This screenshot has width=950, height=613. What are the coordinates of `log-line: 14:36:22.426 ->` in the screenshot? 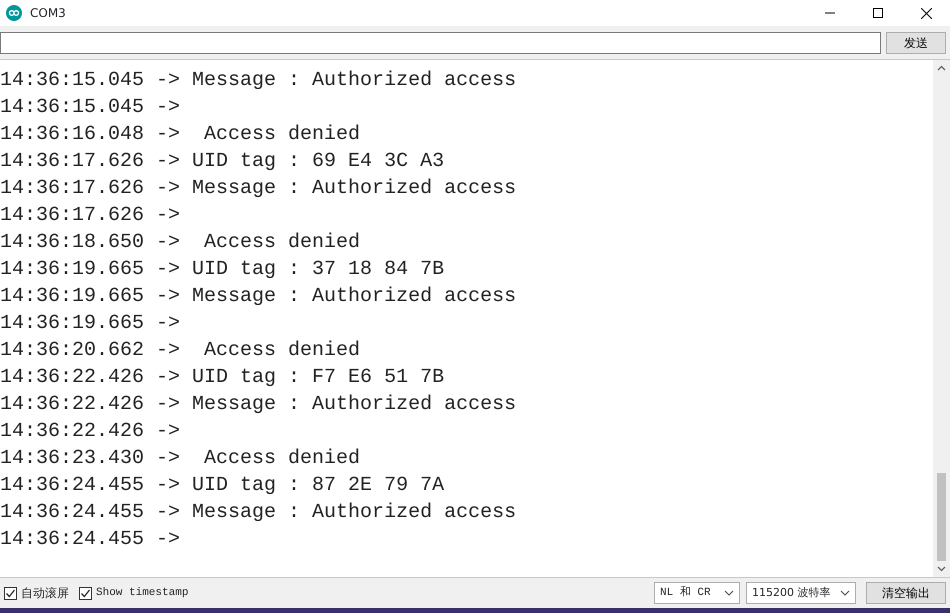 It's located at (91, 432).